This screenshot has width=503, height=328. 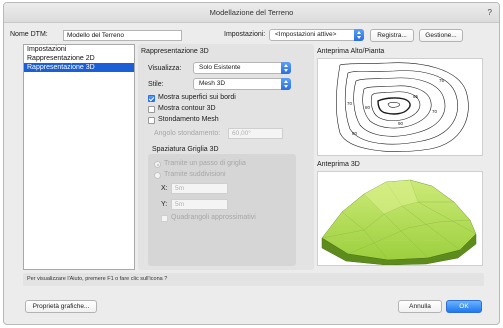 I want to click on list-item-2d: Rappresentazione 2D, so click(x=79, y=58).